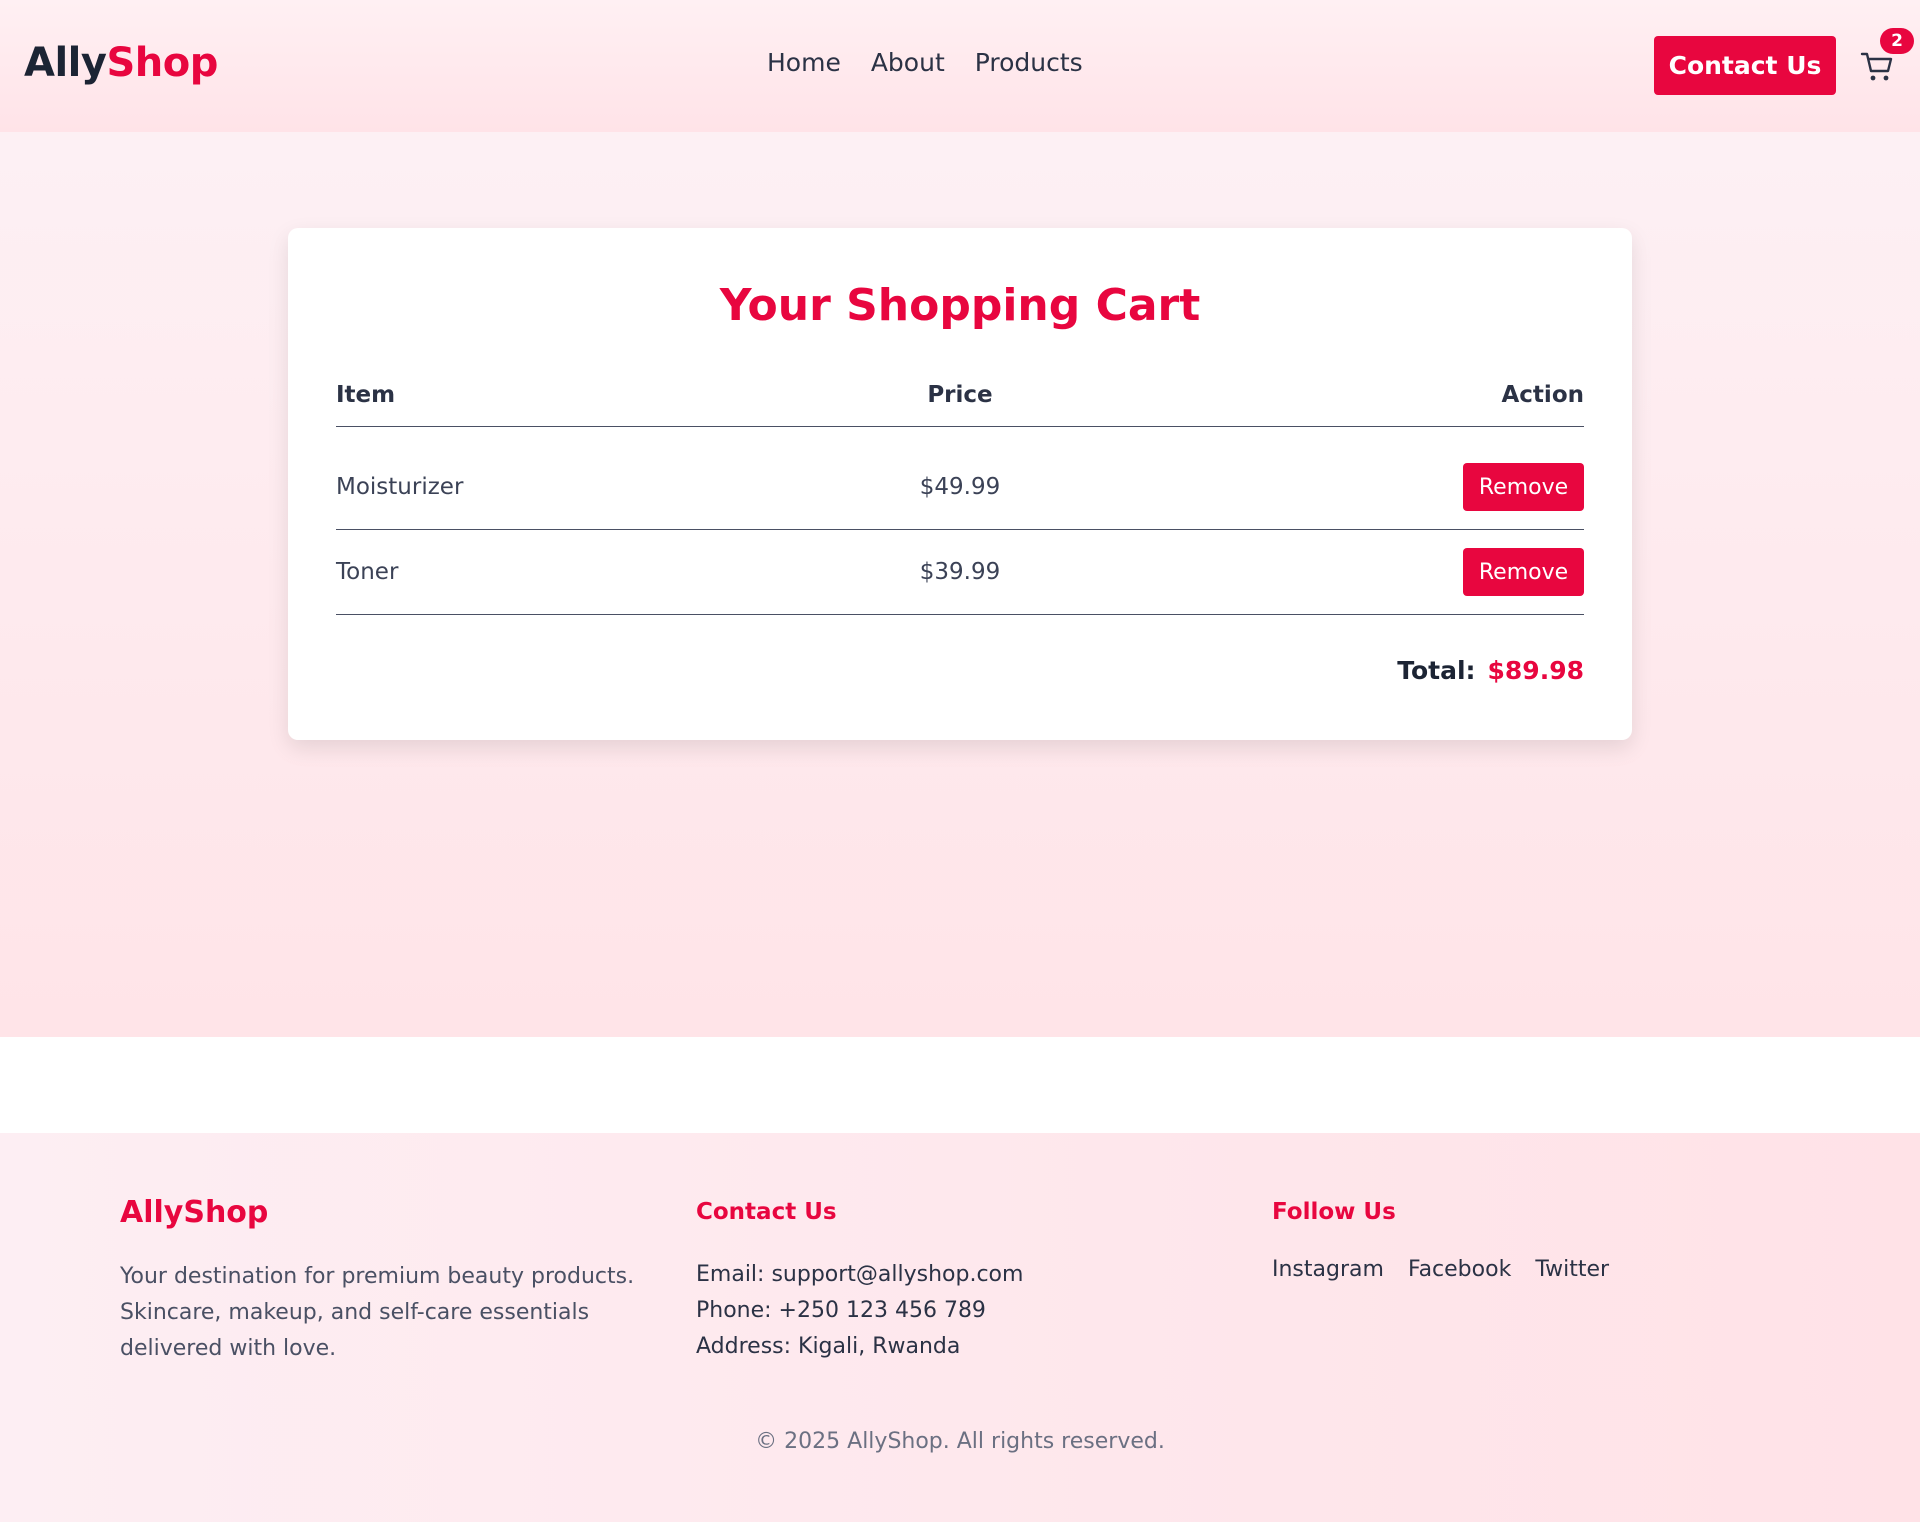  I want to click on total-value: $89.98, so click(1535, 670).